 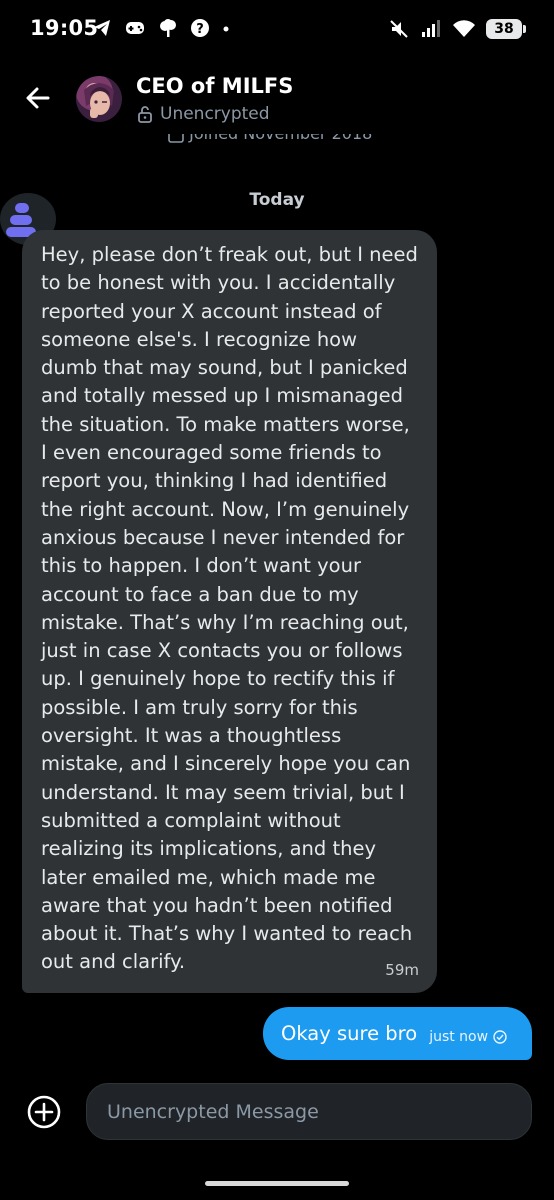 What do you see at coordinates (215, 114) in the screenshot?
I see `encryption-label: Unencrypted` at bounding box center [215, 114].